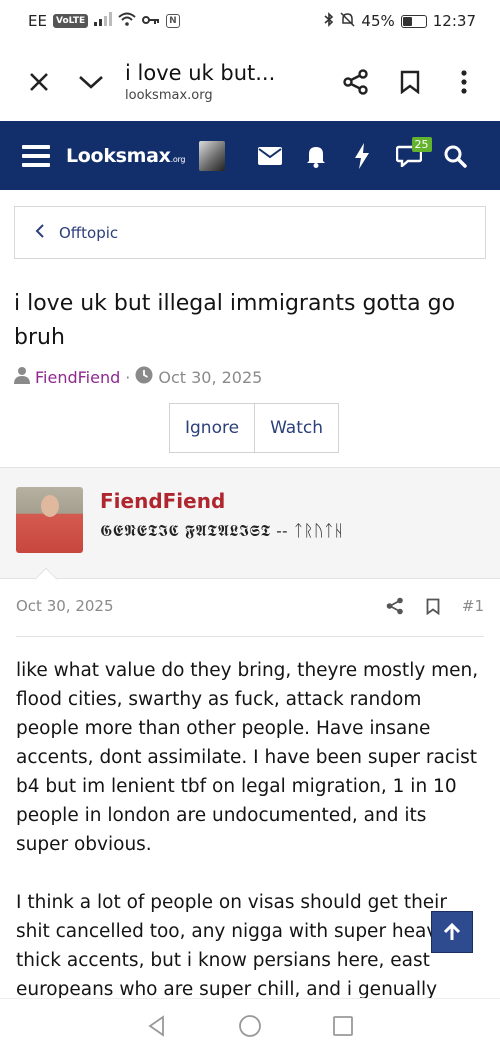 The width and height of the screenshot is (500, 1056). I want to click on bell-icon, so click(316, 156).